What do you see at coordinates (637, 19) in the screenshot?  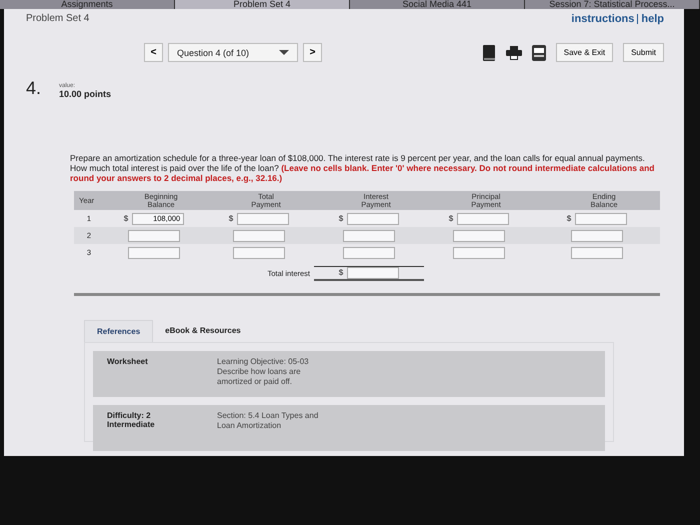 I see `link-separator` at bounding box center [637, 19].